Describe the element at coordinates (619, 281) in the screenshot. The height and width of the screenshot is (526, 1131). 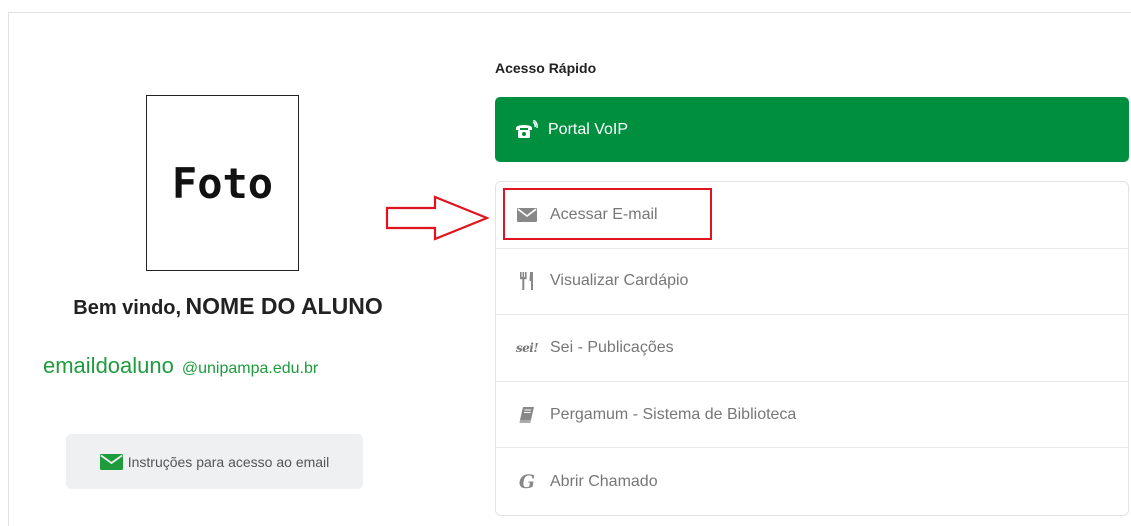
I see `list-item-label: Visualizar Cardápio` at that location.